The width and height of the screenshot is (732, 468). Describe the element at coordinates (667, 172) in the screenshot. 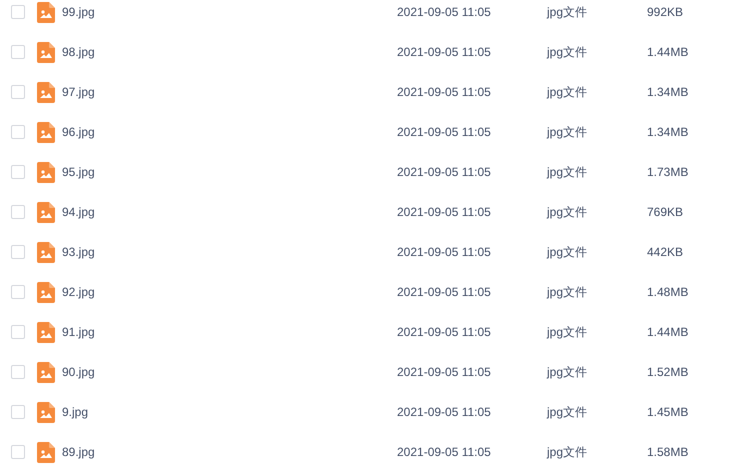

I see `file-size: 1.73MB` at that location.